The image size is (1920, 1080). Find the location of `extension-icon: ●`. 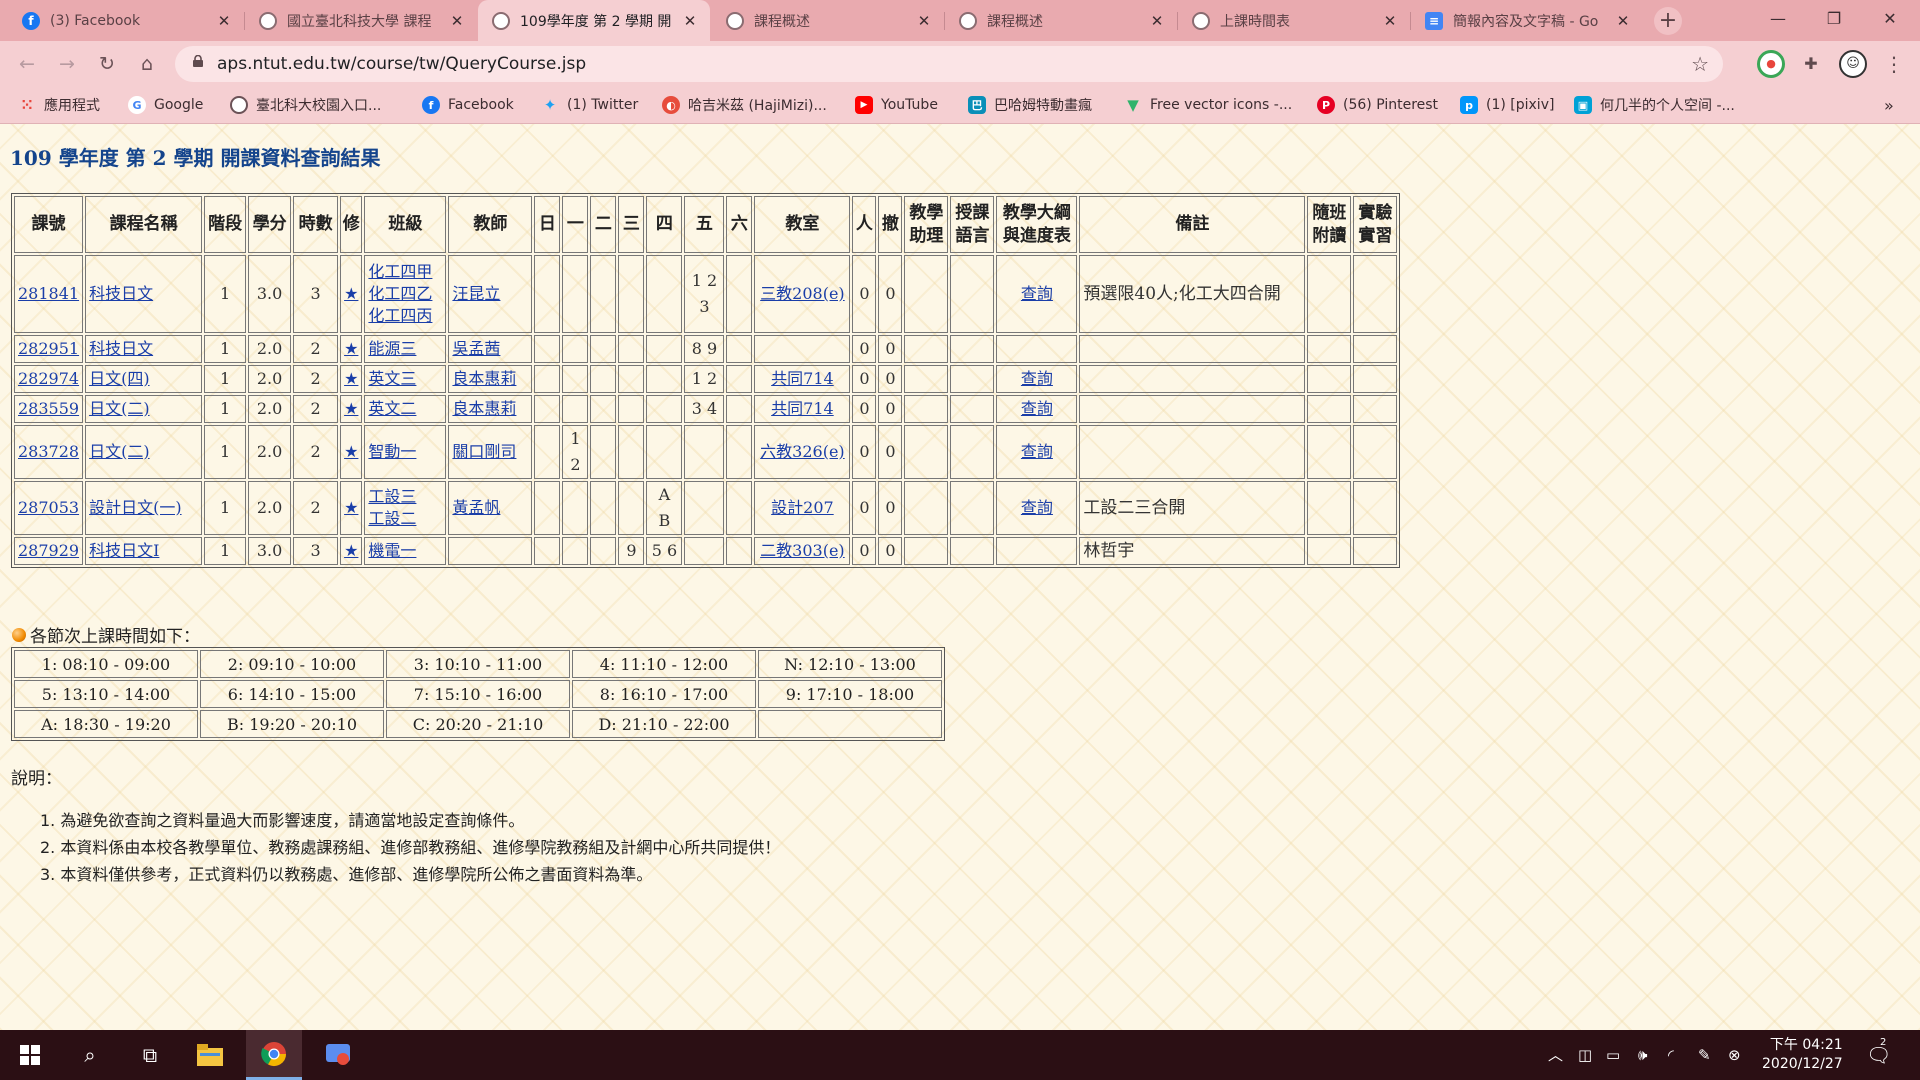

extension-icon: ● is located at coordinates (1771, 64).